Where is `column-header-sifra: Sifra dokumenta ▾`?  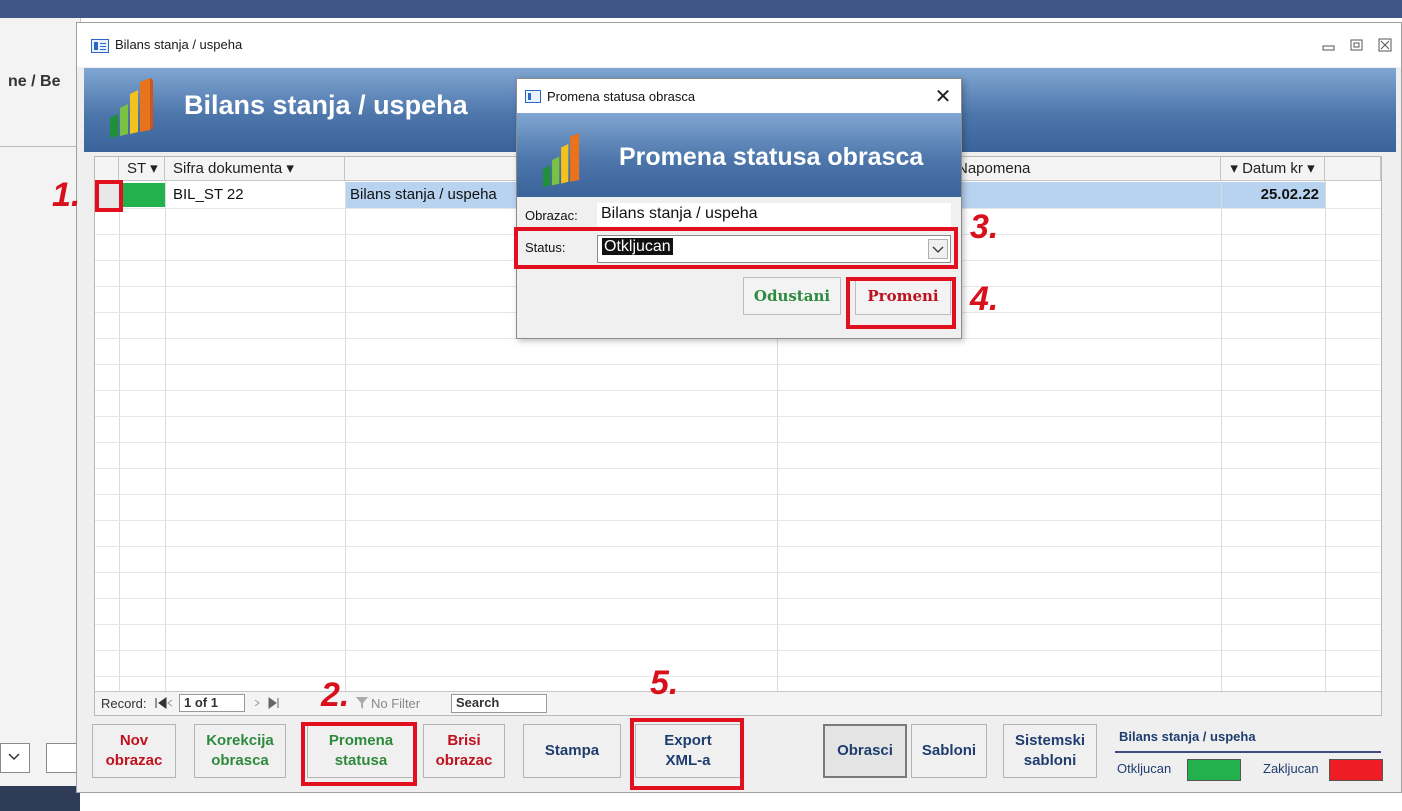 column-header-sifra: Sifra dokumenta ▾ is located at coordinates (255, 169).